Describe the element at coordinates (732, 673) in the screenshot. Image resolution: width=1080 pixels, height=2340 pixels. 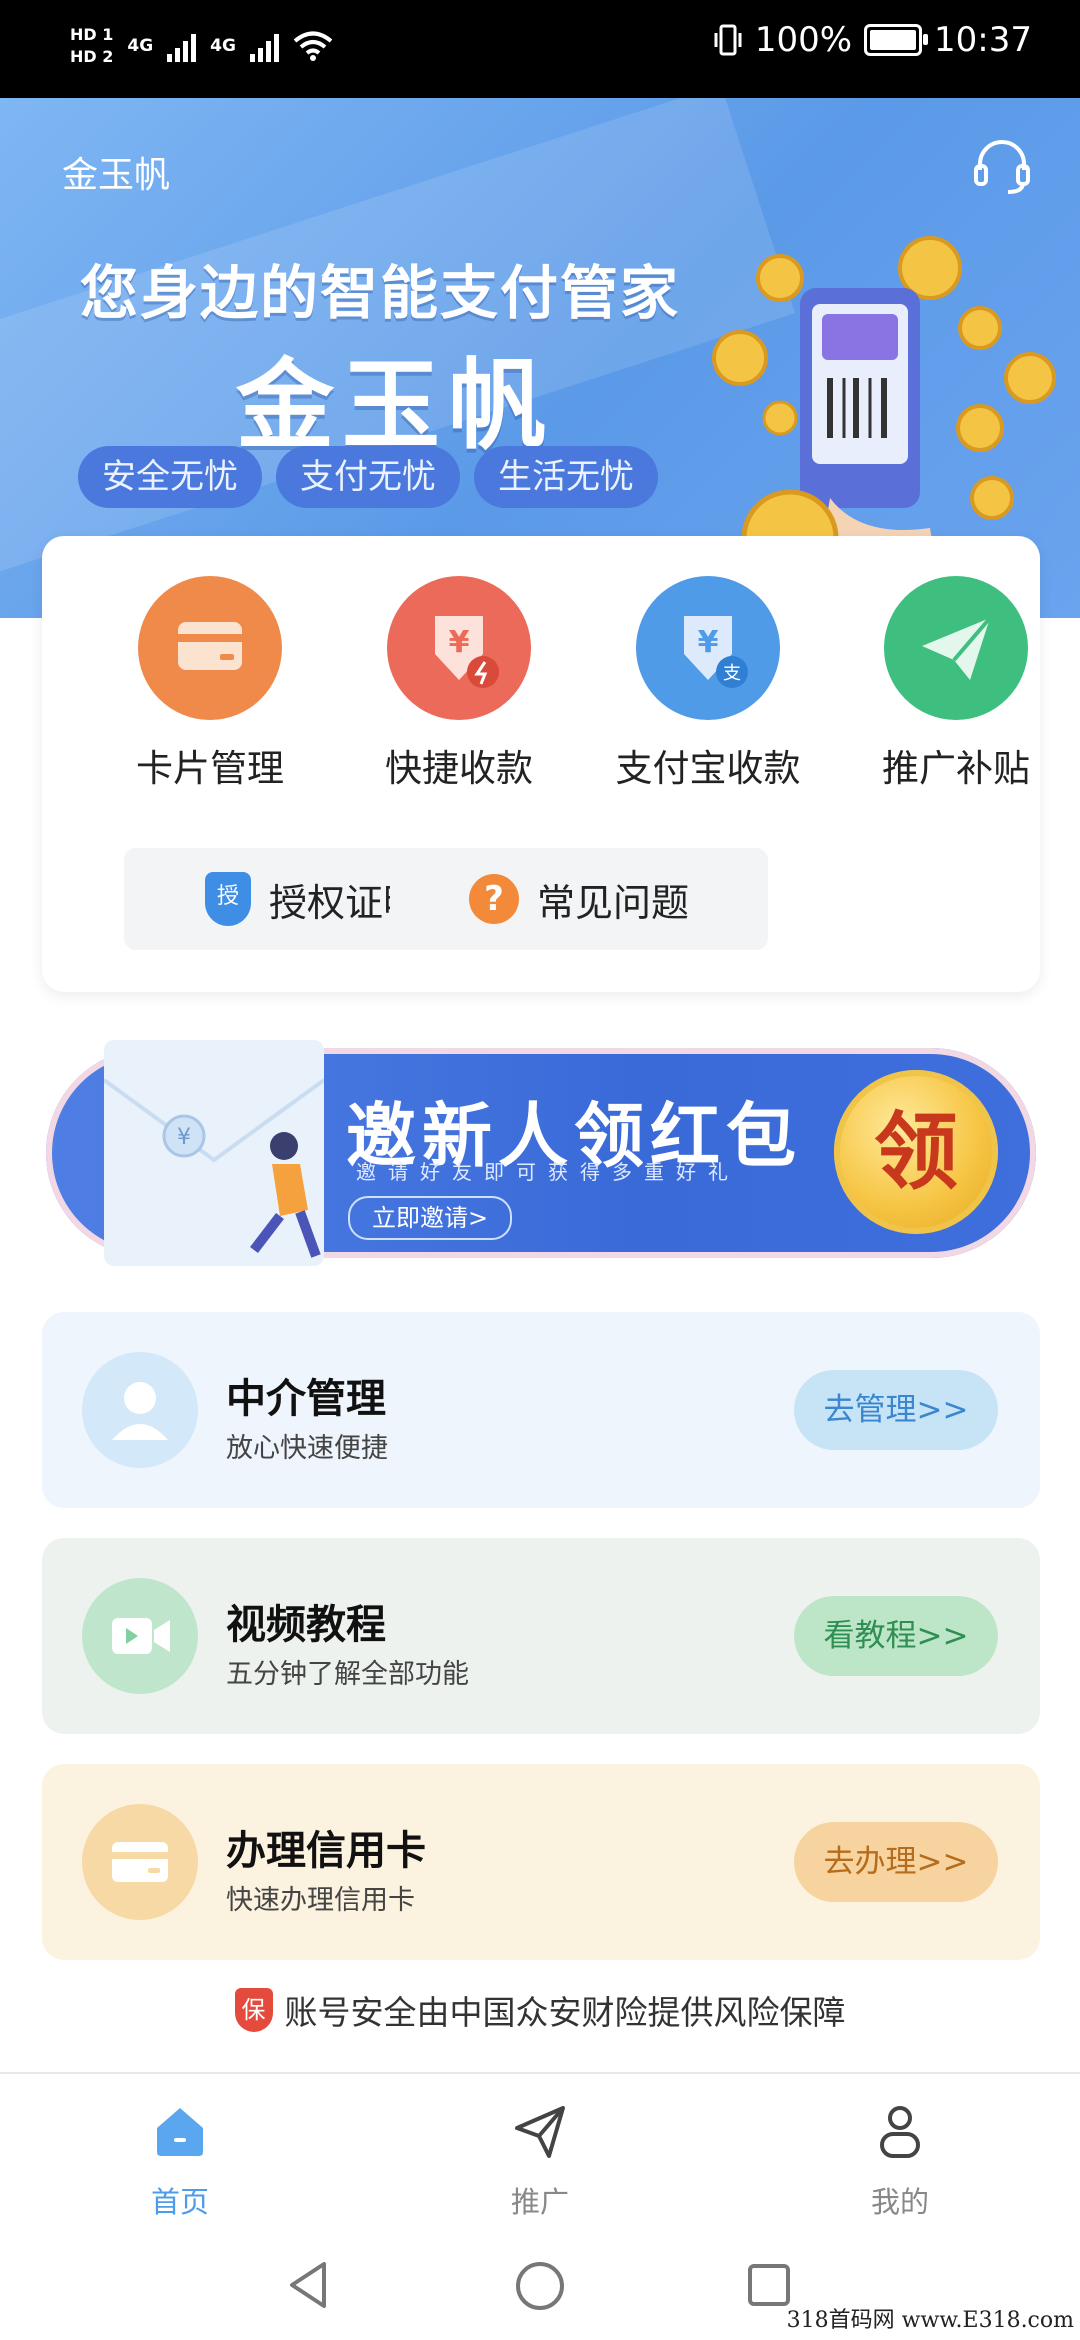
I see `svg-text: 支` at that location.